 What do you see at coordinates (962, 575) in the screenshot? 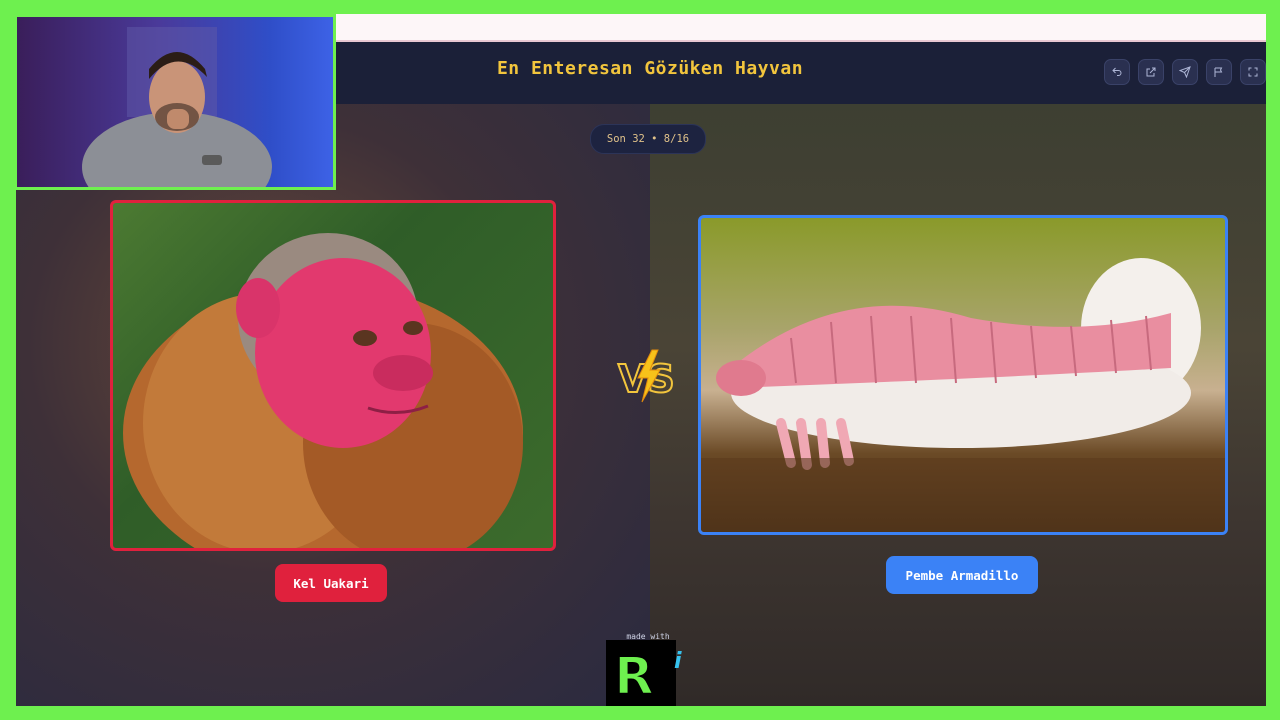
I see `right-choice-button: Pembe Armadillo` at bounding box center [962, 575].